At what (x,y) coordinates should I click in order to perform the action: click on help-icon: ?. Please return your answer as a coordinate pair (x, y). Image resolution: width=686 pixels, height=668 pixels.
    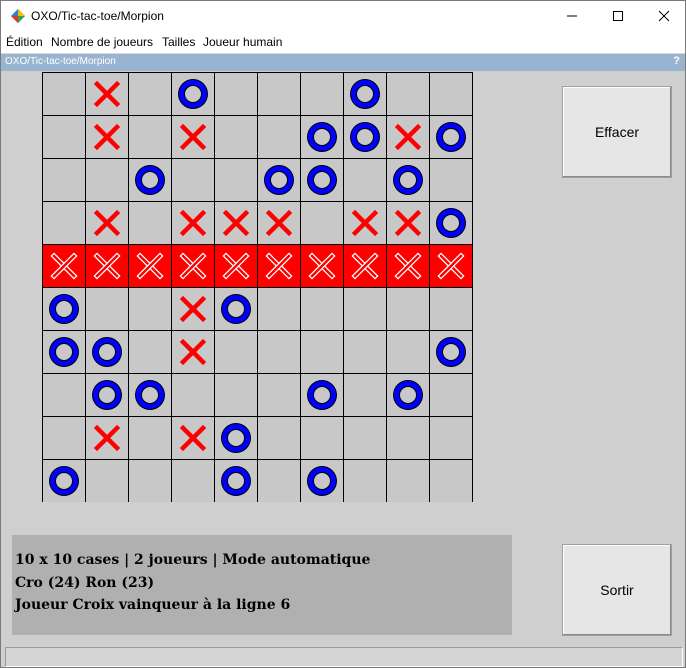
    Looking at the image, I should click on (676, 61).